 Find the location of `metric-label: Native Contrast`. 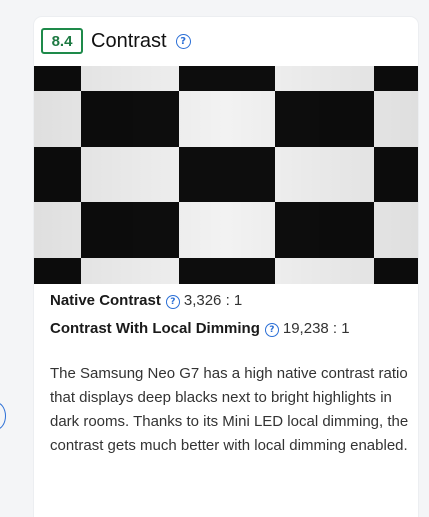

metric-label: Native Contrast is located at coordinates (105, 300).